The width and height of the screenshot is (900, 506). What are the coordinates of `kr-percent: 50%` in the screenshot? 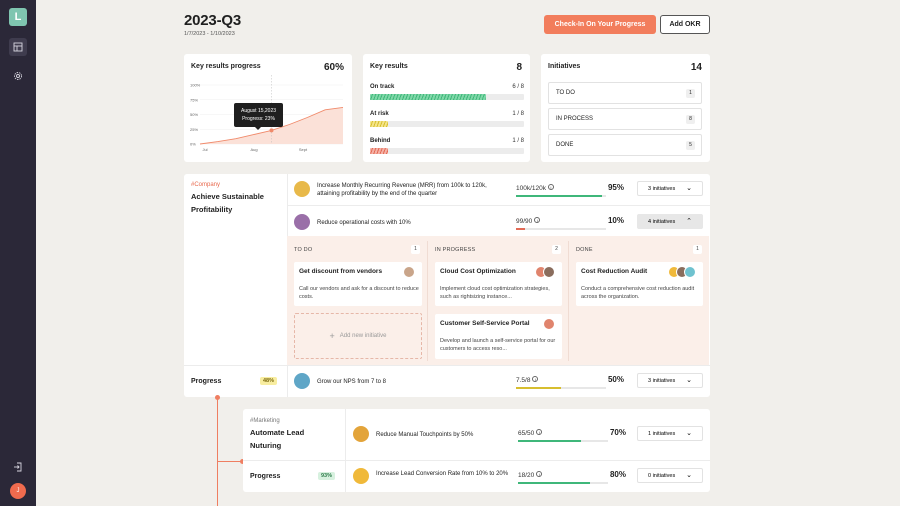 It's located at (615, 379).